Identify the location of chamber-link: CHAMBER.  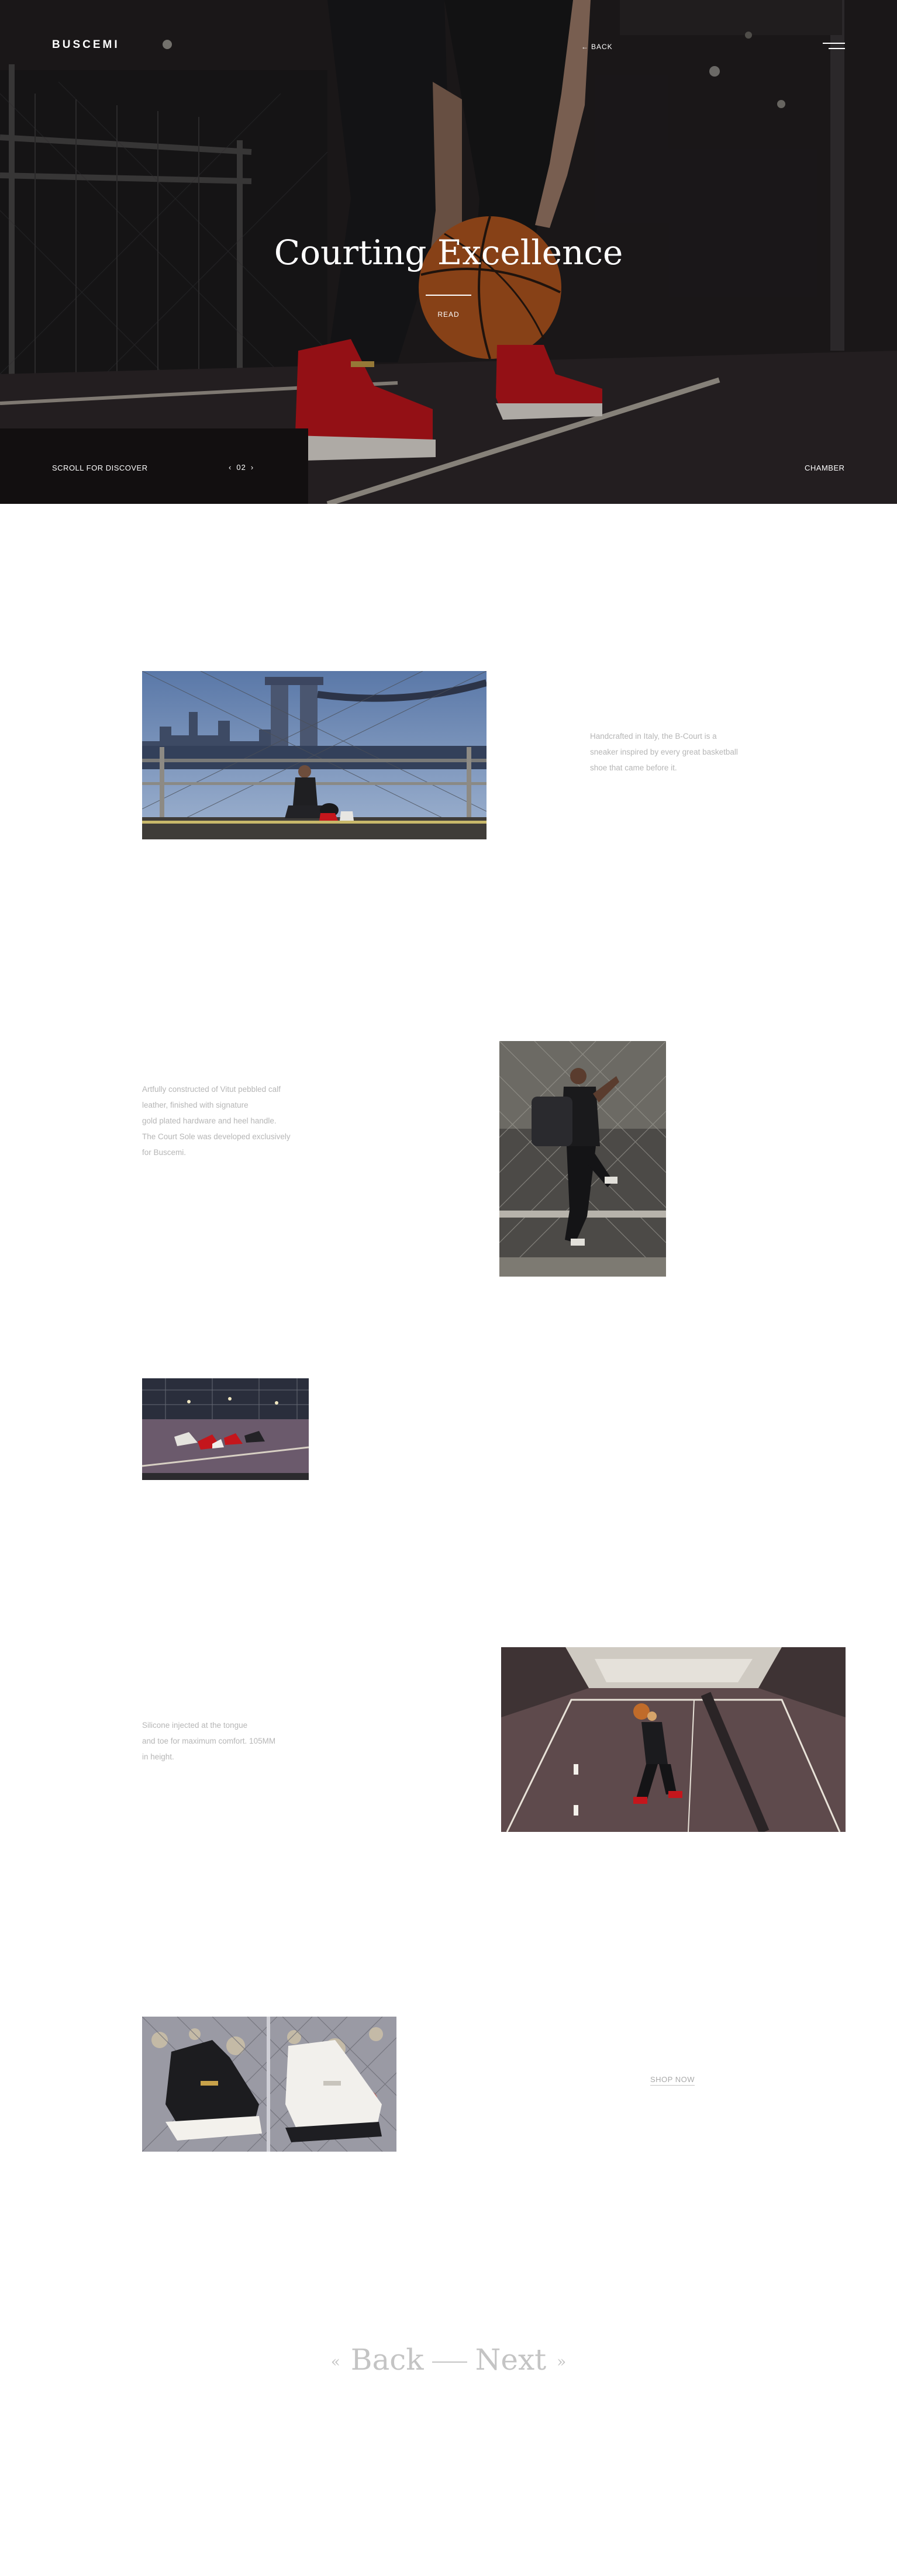
(825, 468).